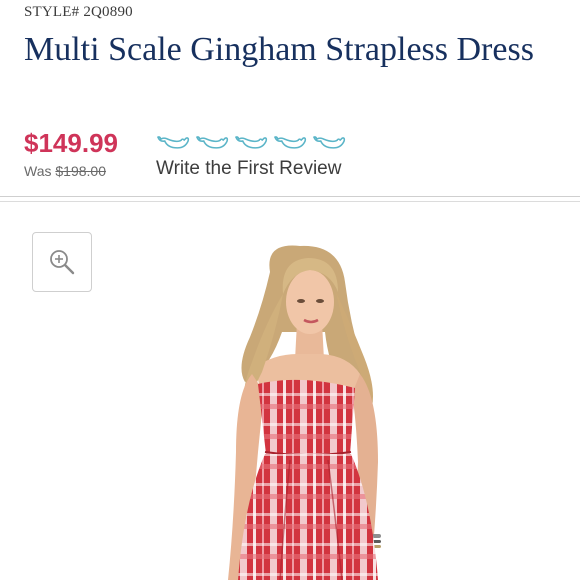  What do you see at coordinates (279, 49) in the screenshot?
I see `product-title: Multi Scale Gingham Strapless Dress` at bounding box center [279, 49].